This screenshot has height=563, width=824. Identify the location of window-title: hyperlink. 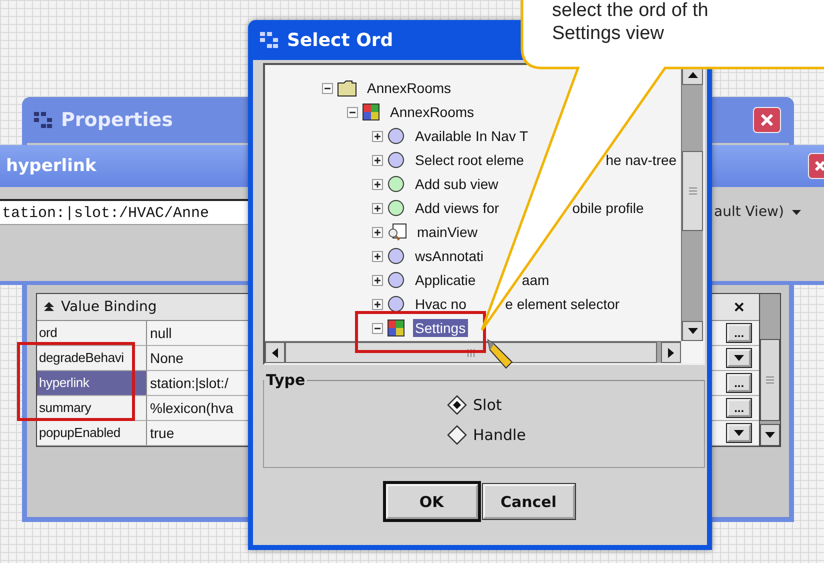
(51, 166).